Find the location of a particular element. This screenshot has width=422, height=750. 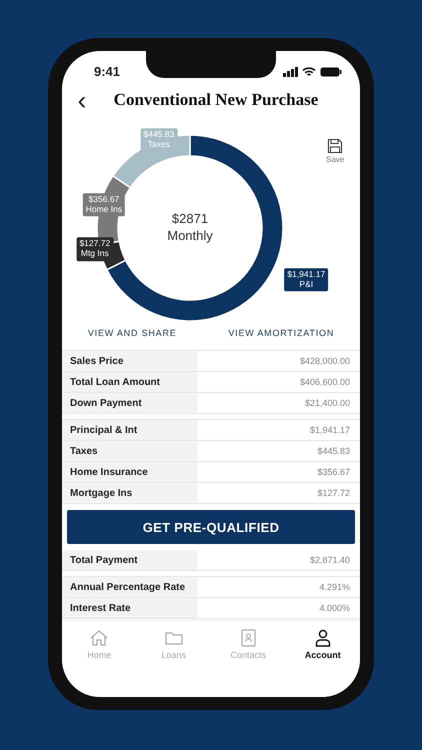

back-button: ‹ is located at coordinates (82, 100).